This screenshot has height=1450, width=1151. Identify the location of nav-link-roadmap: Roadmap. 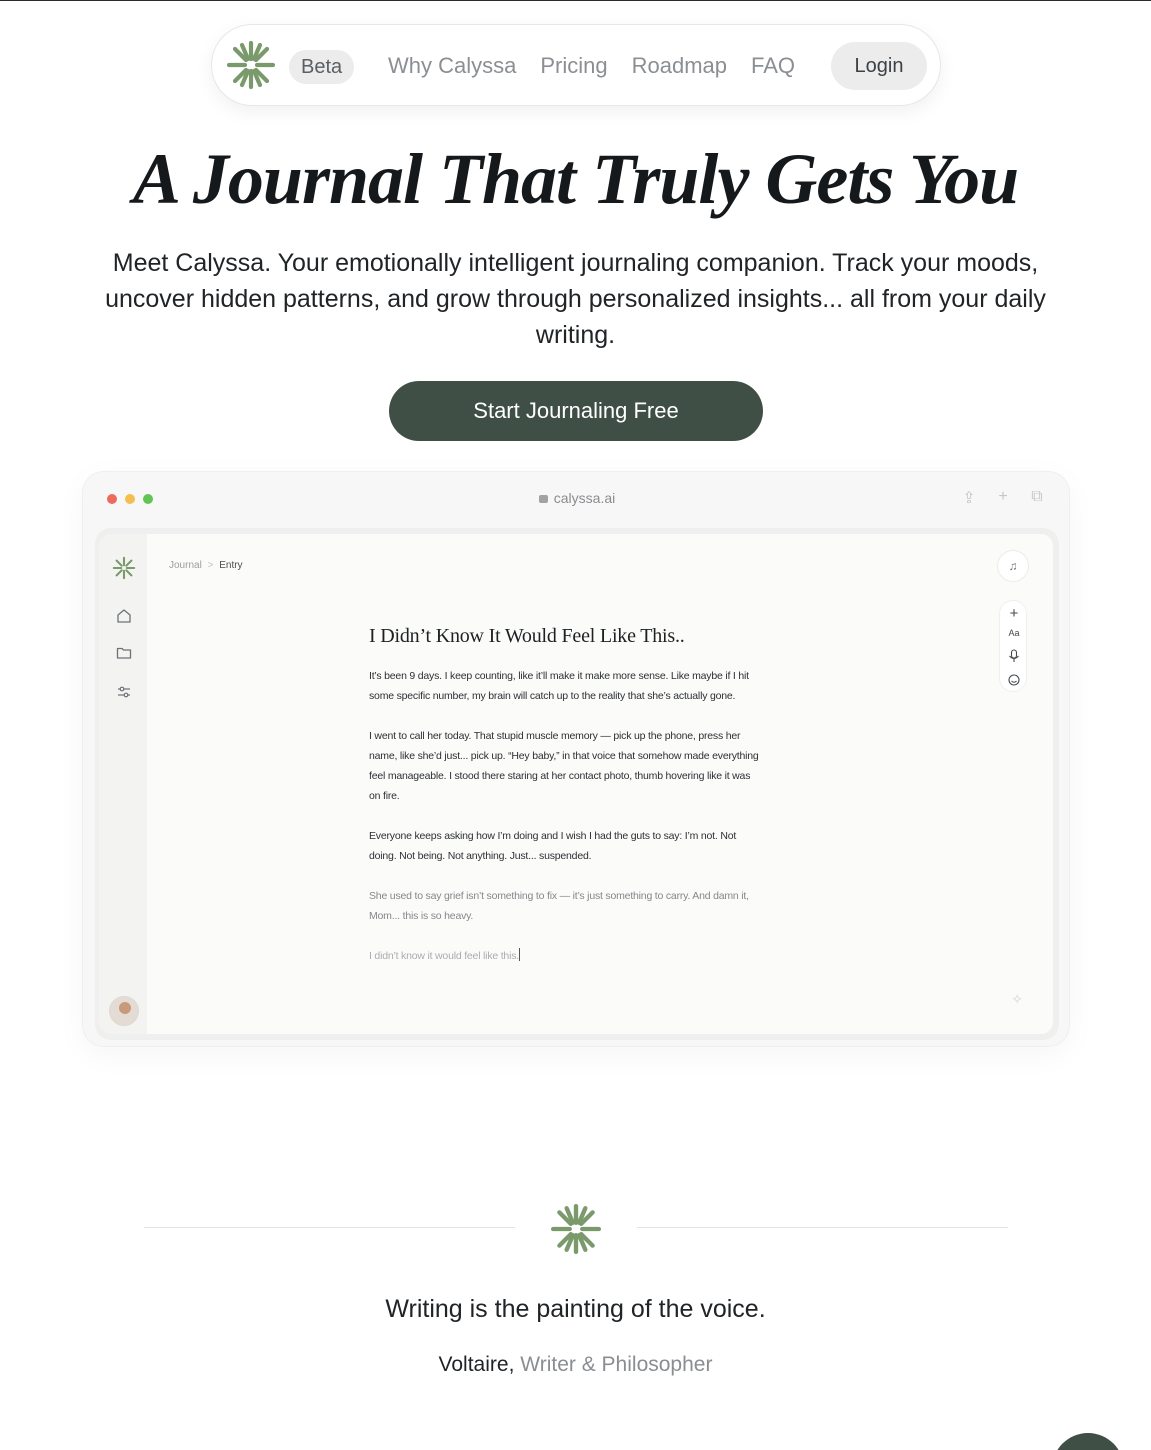
(679, 66).